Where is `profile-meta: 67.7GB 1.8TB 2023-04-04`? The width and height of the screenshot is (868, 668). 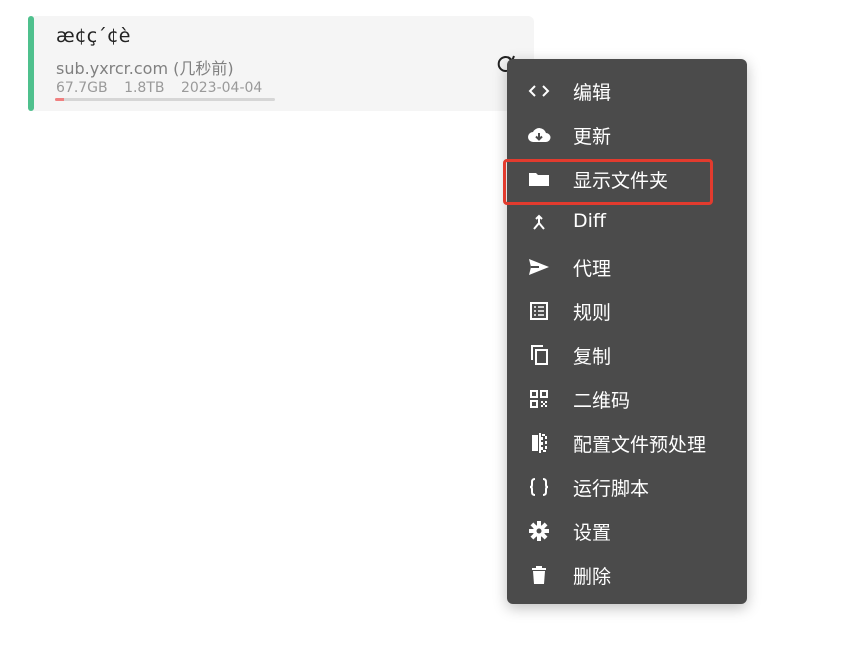 profile-meta: 67.7GB 1.8TB 2023-04-04 is located at coordinates (165, 88).